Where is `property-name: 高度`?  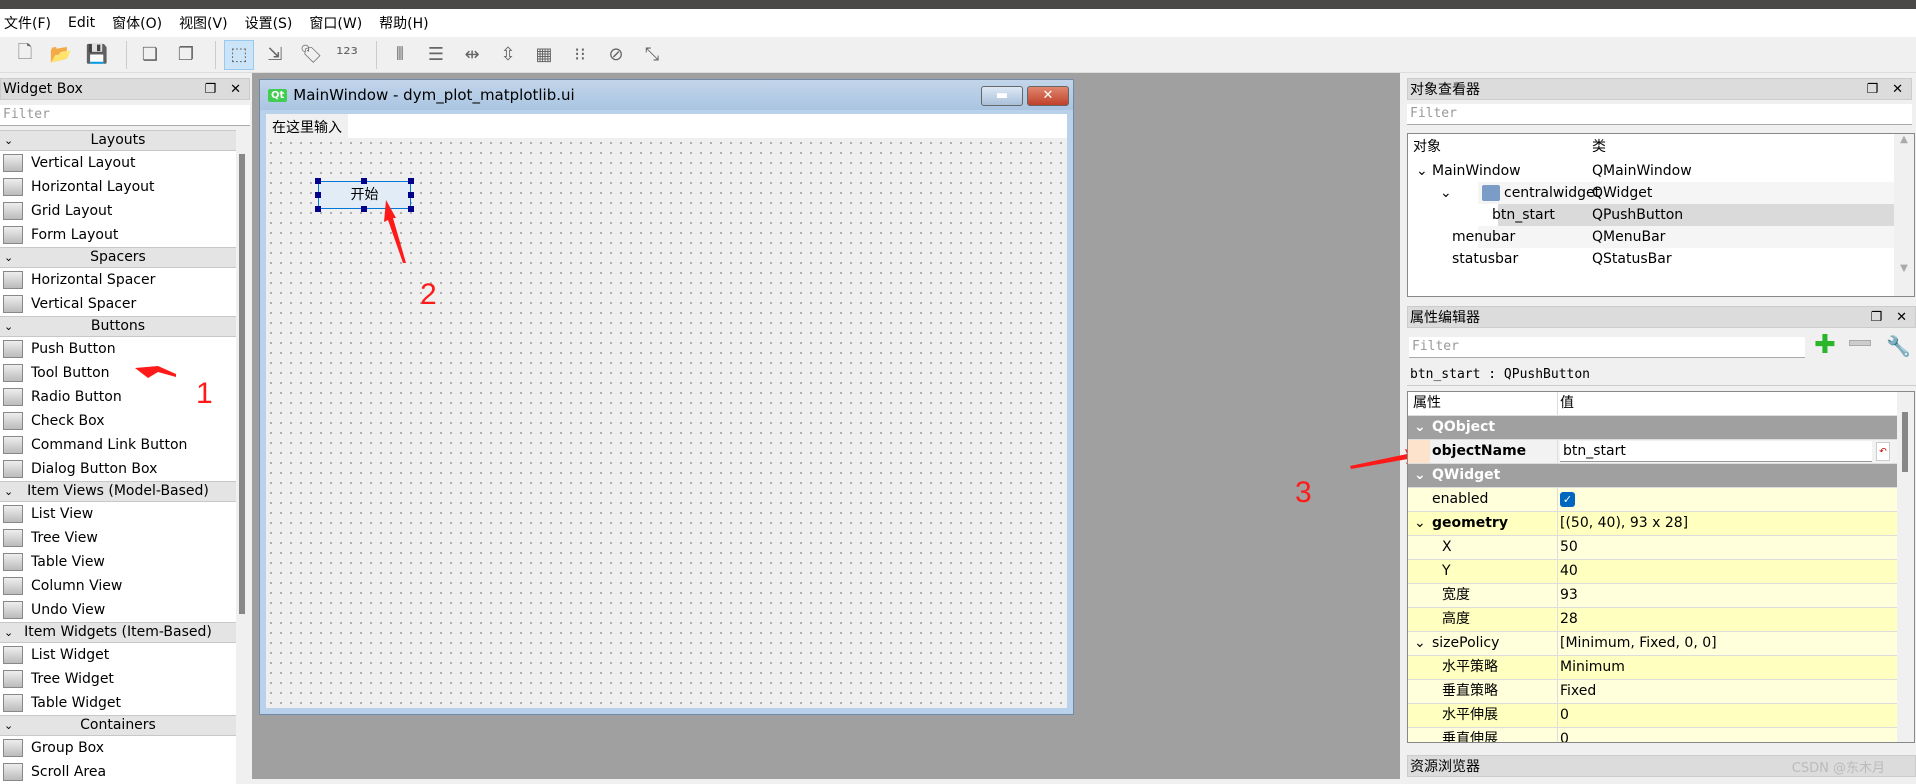
property-name: 高度 is located at coordinates (1483, 619).